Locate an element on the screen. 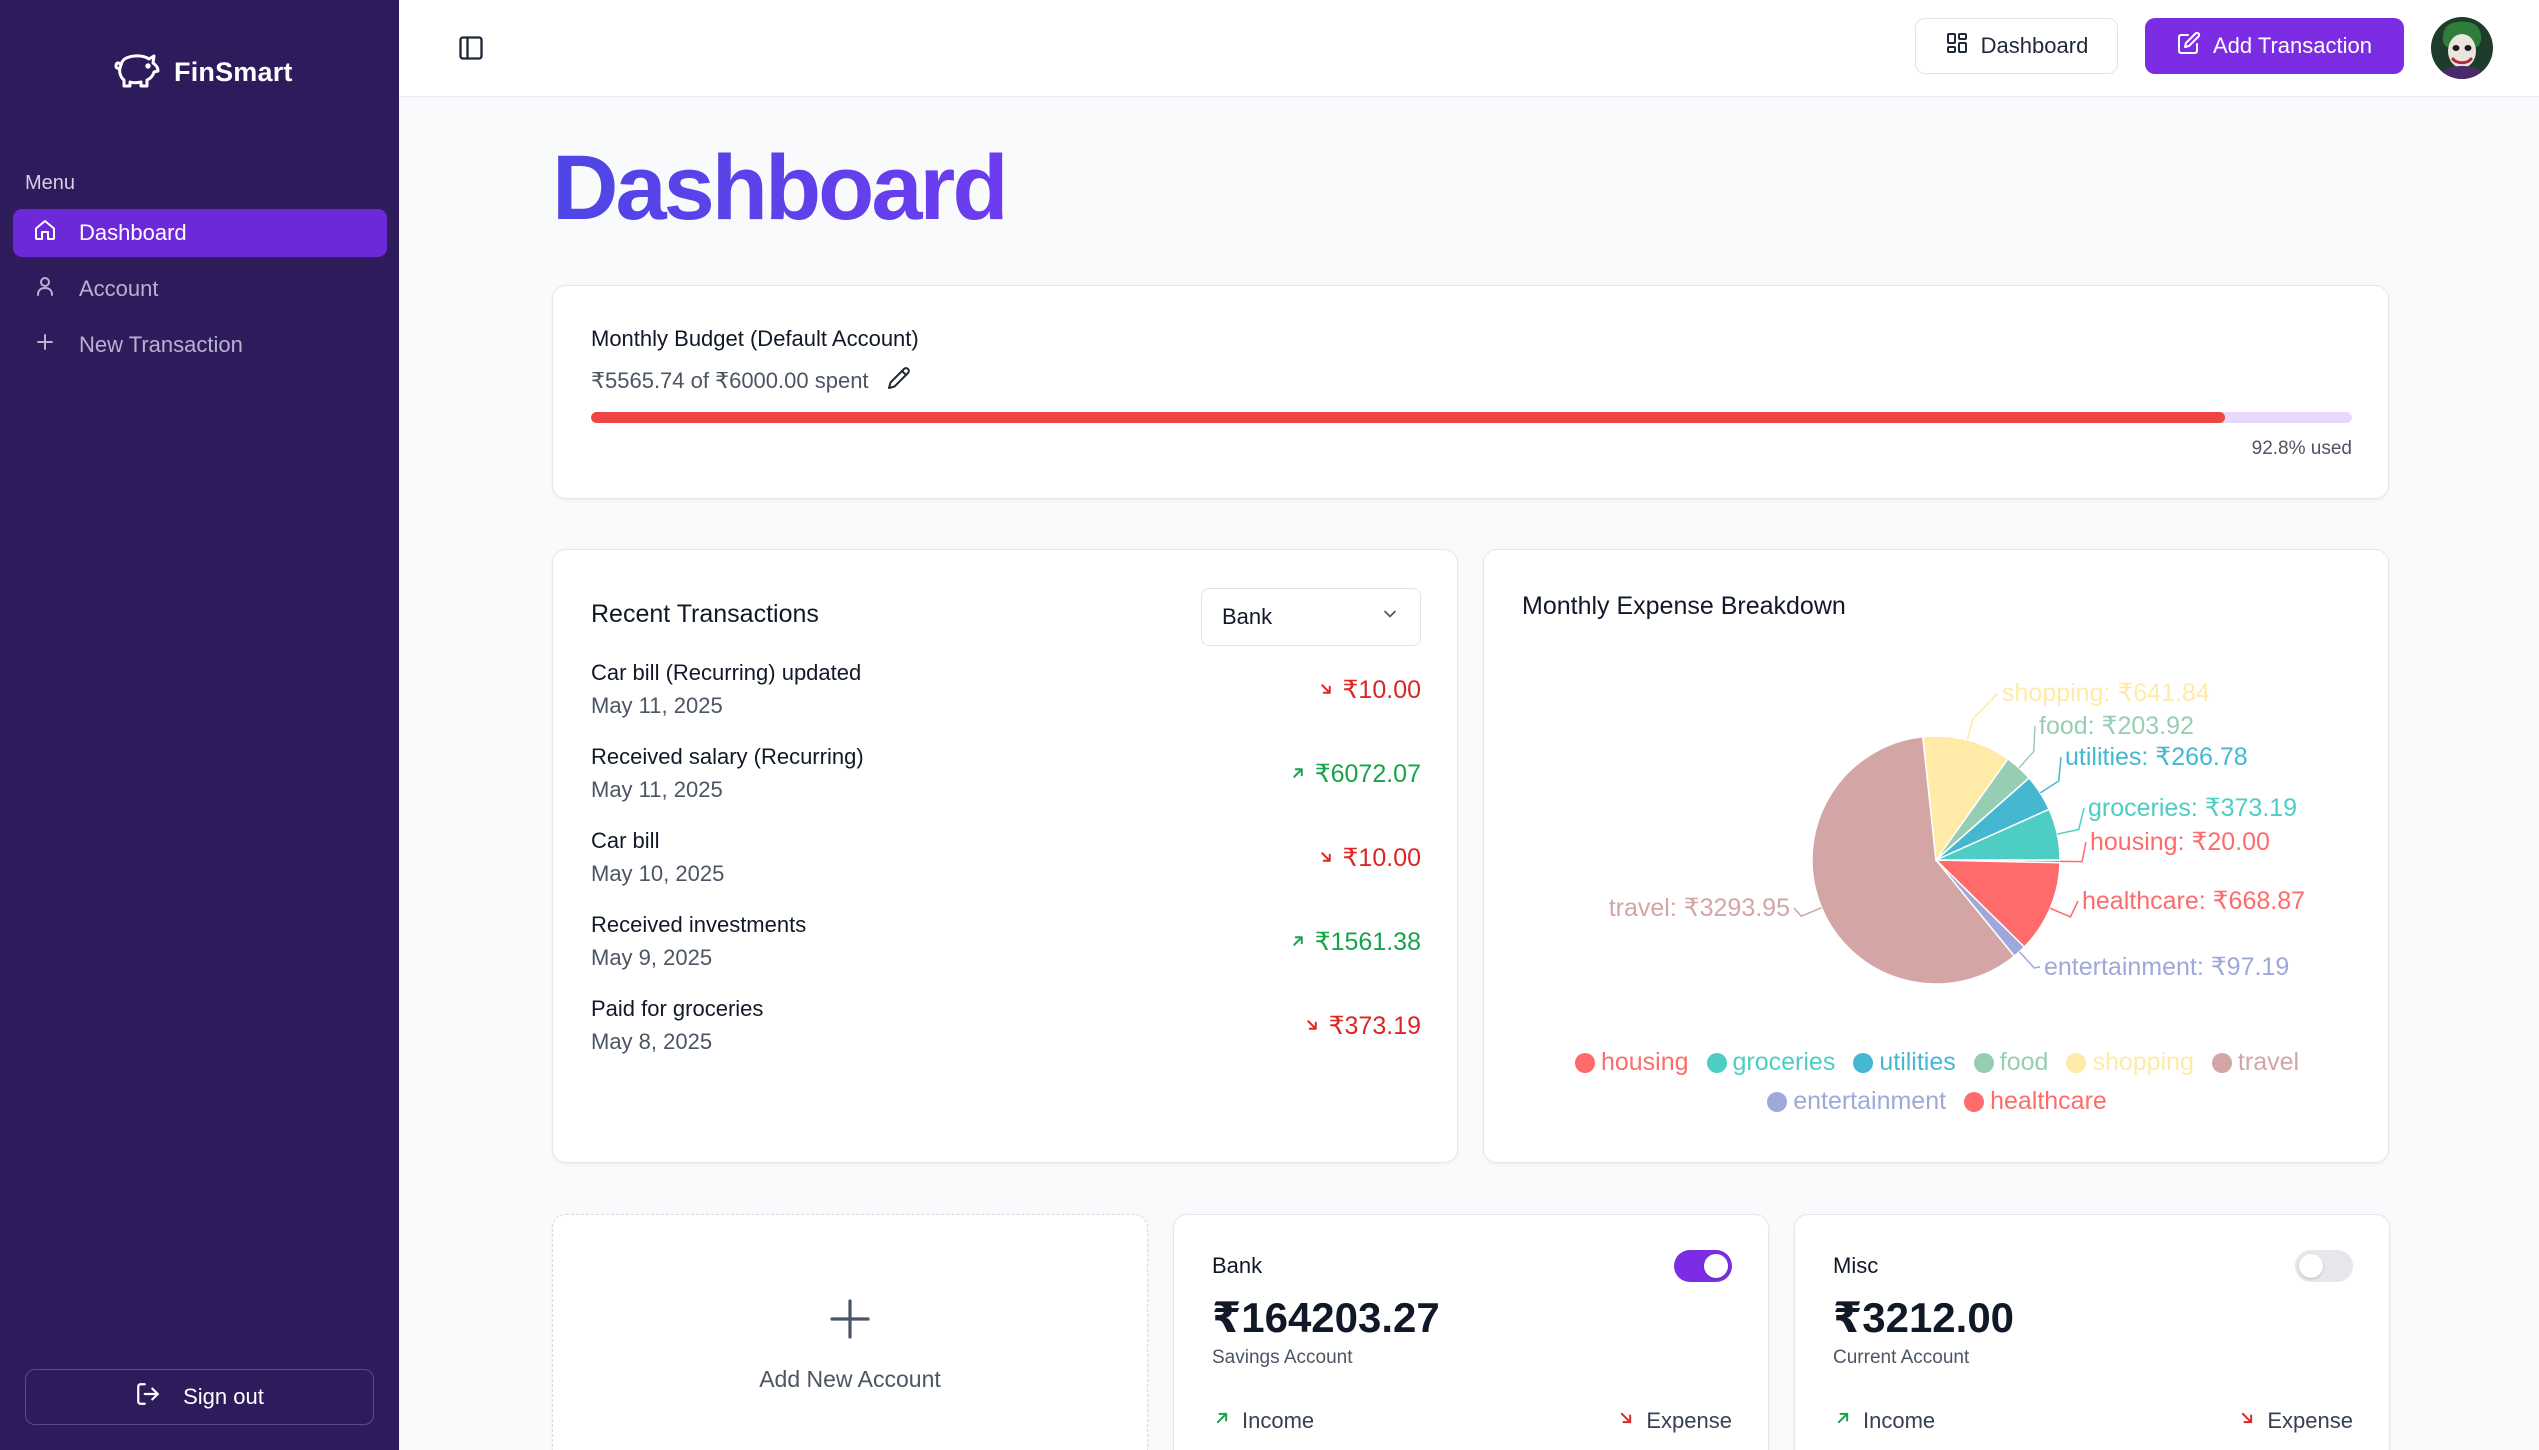  account-type: Current Account is located at coordinates (1901, 1357).